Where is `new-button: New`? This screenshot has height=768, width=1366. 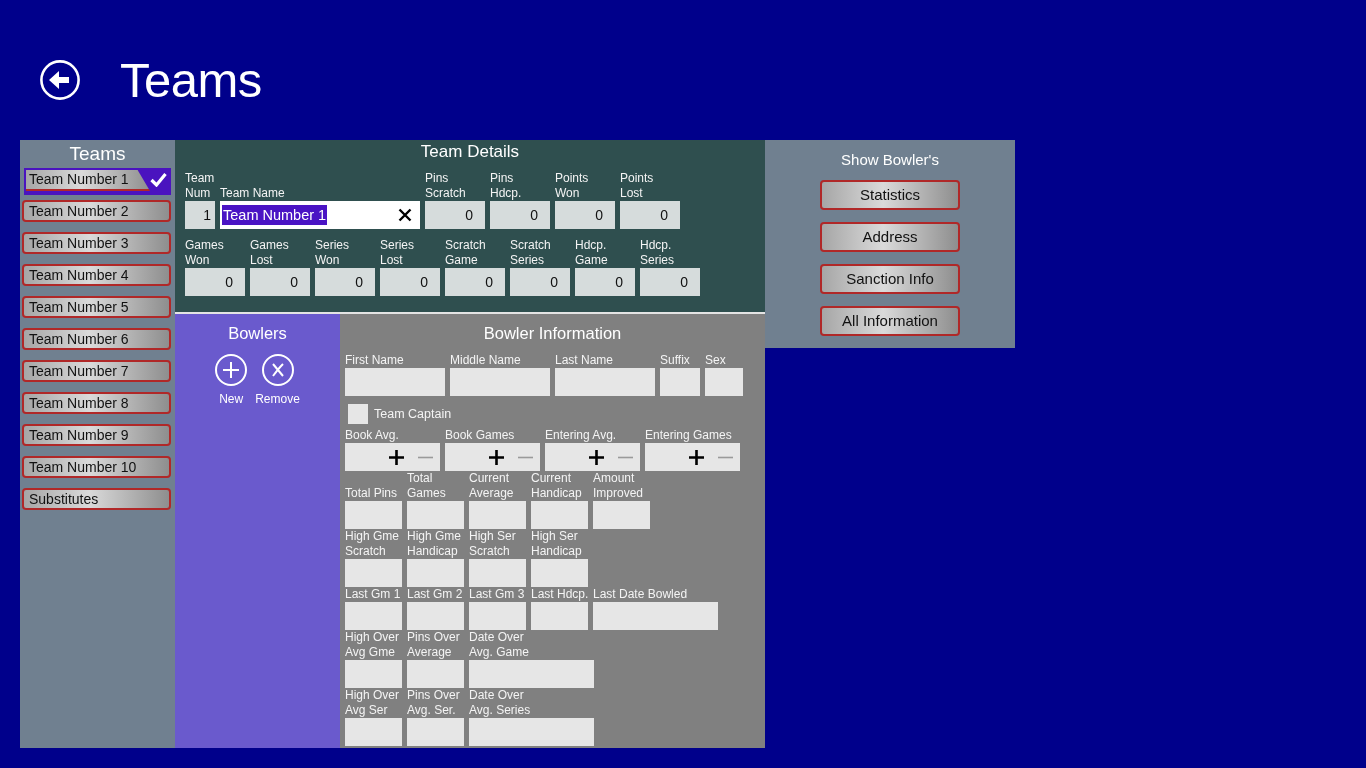 new-button: New is located at coordinates (231, 380).